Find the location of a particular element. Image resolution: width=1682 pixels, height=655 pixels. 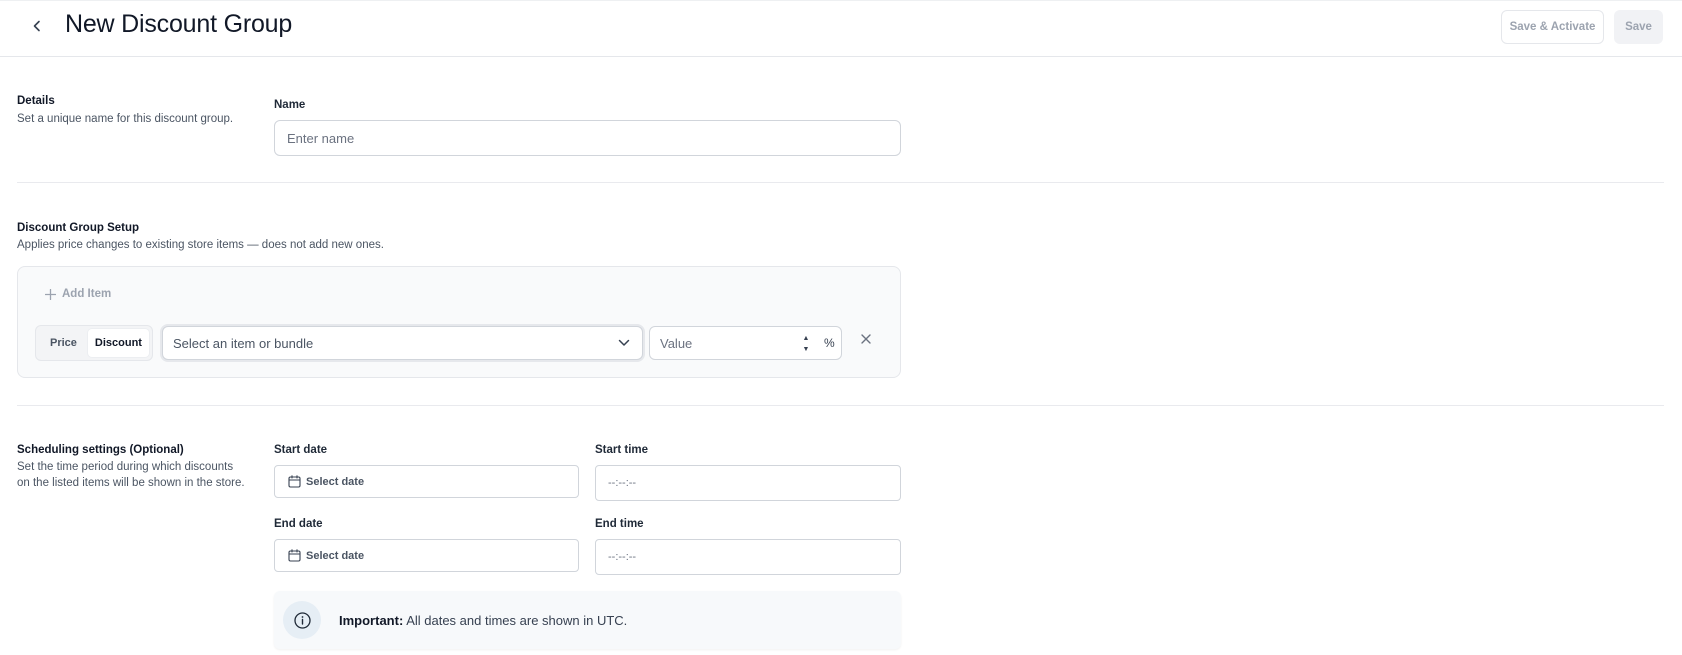

save-button: Save is located at coordinates (1638, 27).